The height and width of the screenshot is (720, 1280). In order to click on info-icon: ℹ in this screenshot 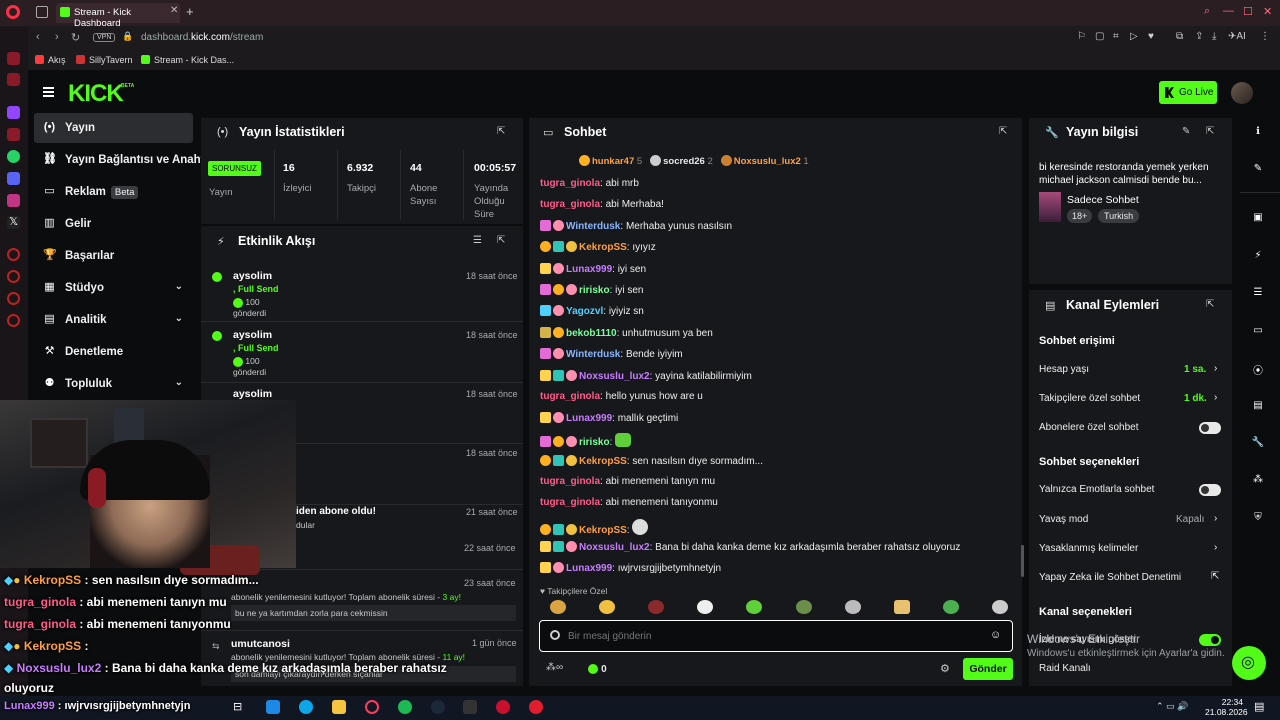, I will do `click(1258, 133)`.